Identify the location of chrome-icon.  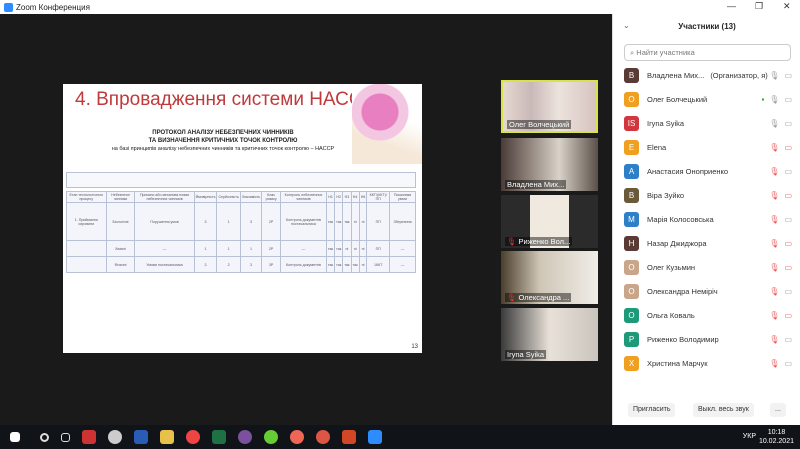
(193, 437).